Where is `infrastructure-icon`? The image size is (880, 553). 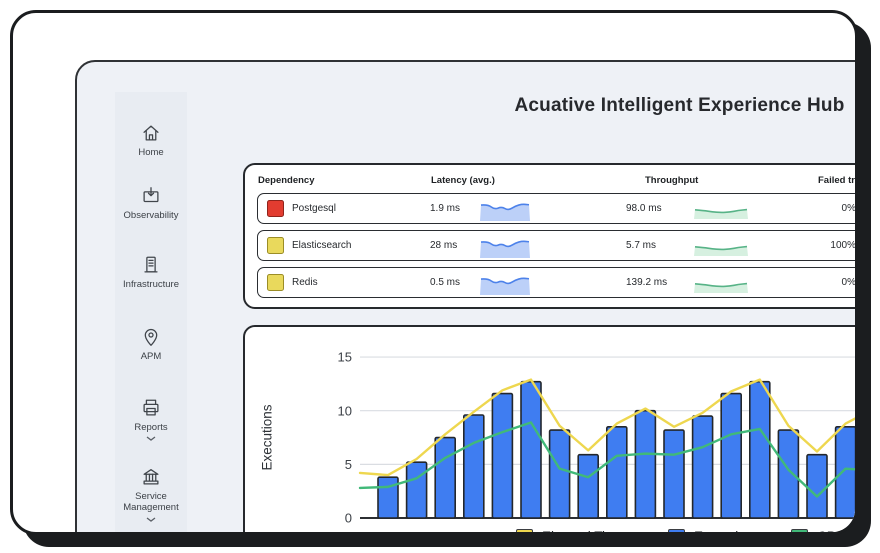
infrastructure-icon is located at coordinates (151, 264).